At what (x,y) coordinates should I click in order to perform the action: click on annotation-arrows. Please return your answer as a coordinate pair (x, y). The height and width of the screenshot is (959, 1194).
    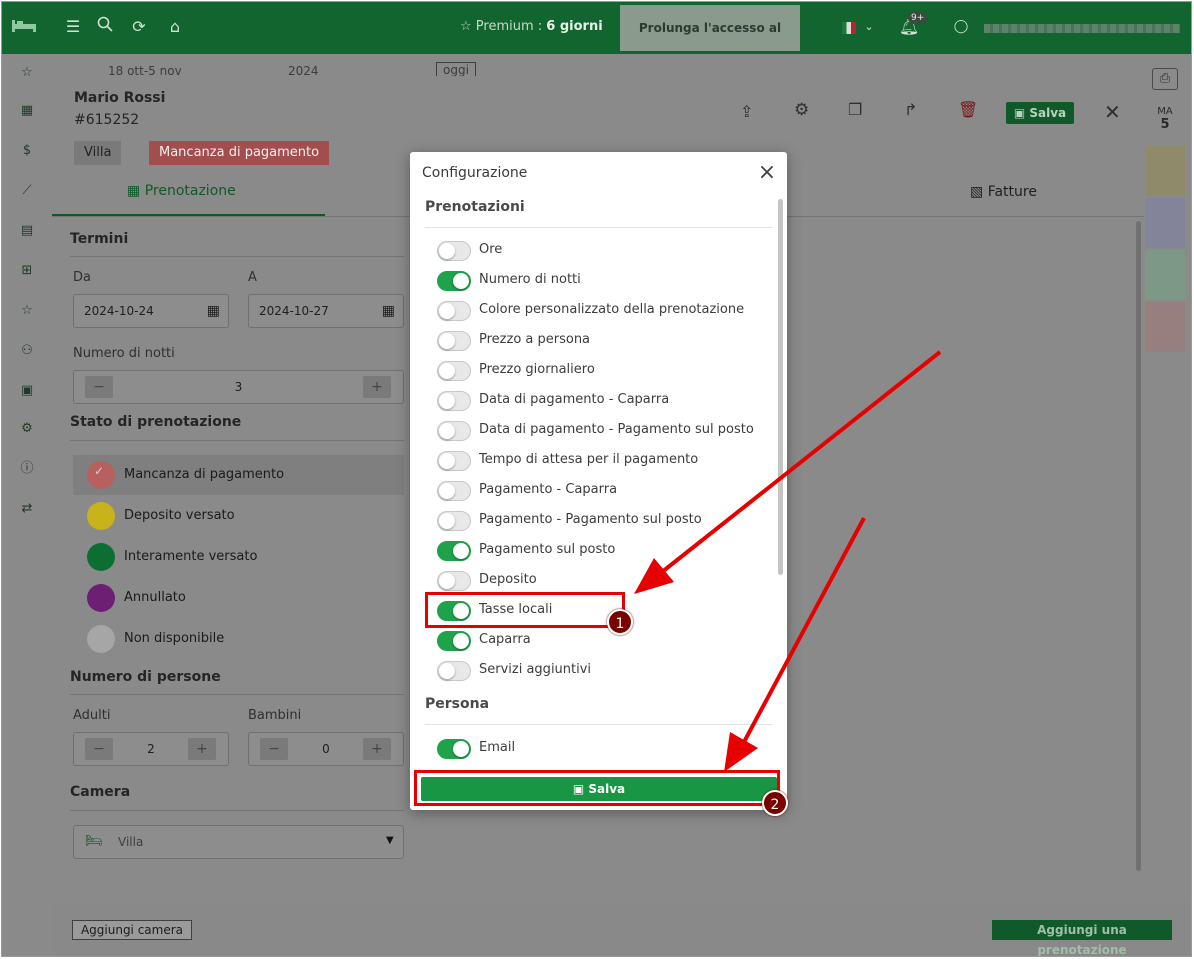
    Looking at the image, I should click on (788, 561).